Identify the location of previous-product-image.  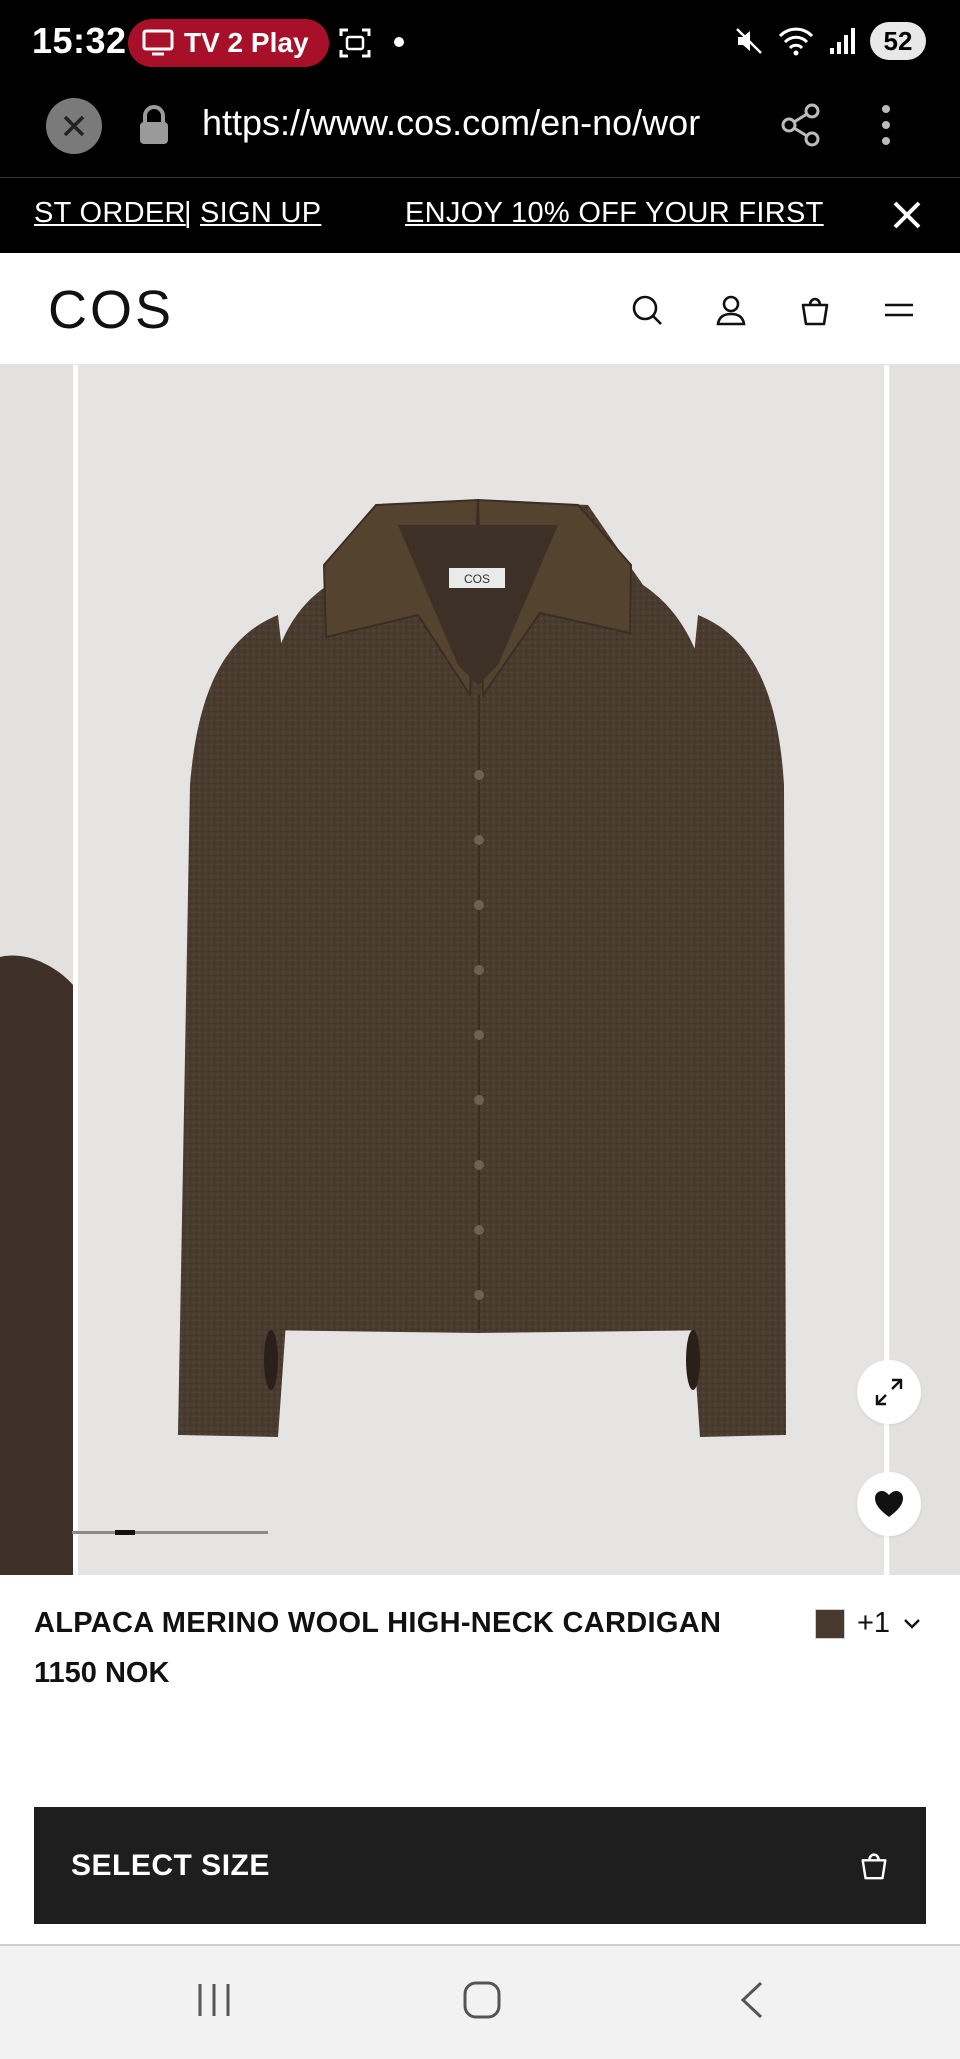
(36, 1265).